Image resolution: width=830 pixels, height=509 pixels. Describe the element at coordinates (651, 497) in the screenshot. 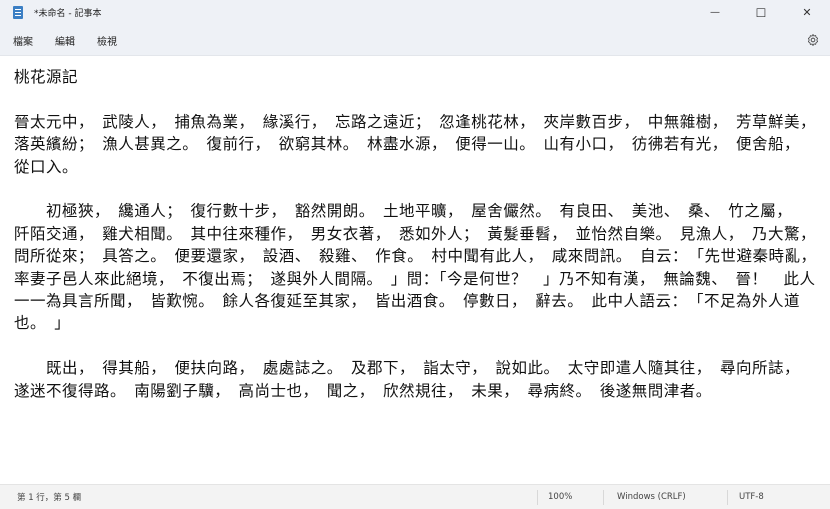

I see `line-ending: Windows (CRLF)` at that location.